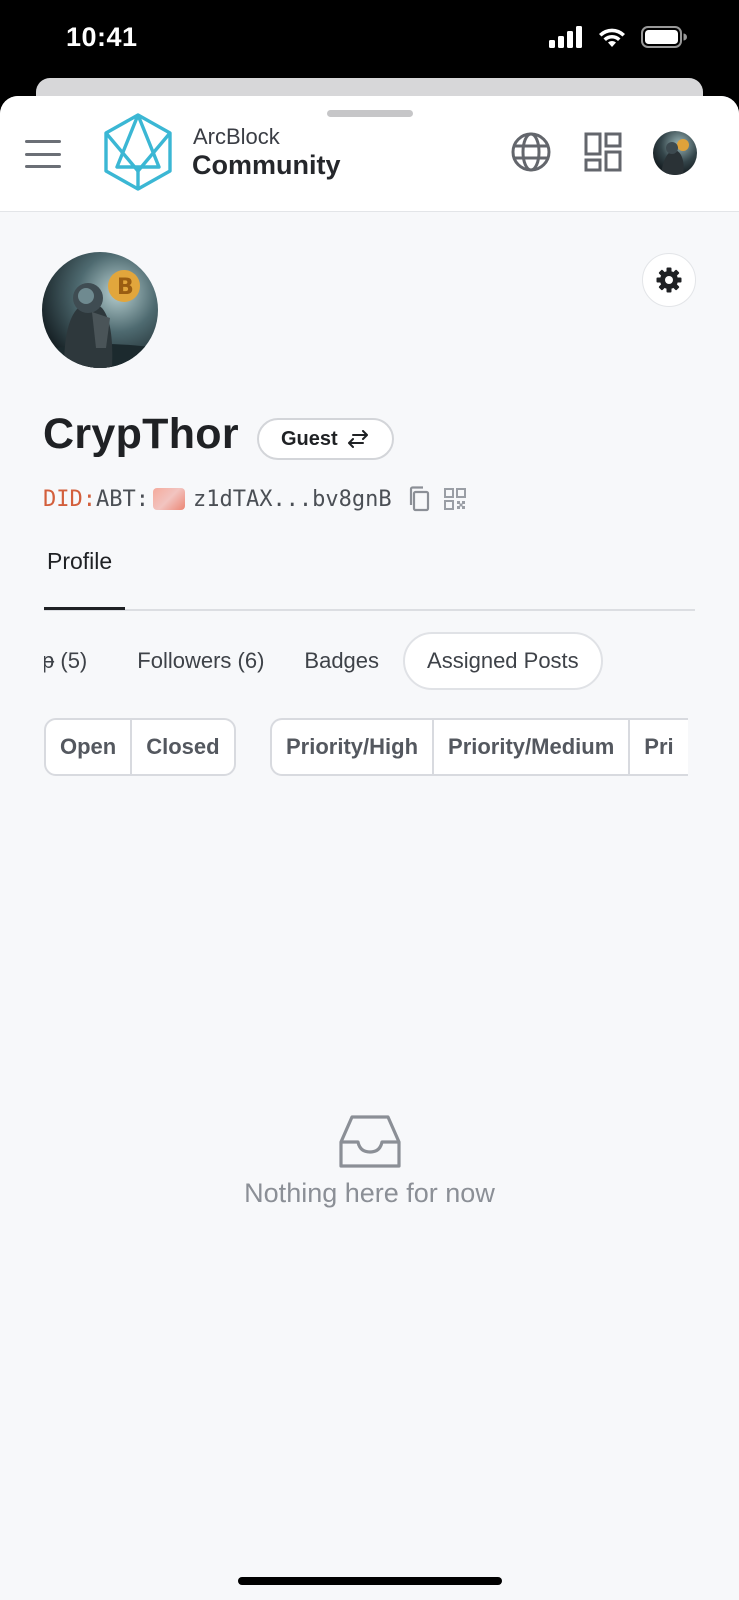 The image size is (739, 1600). What do you see at coordinates (503, 661) in the screenshot?
I see `subtab-assigned-posts: Assigned Posts` at bounding box center [503, 661].